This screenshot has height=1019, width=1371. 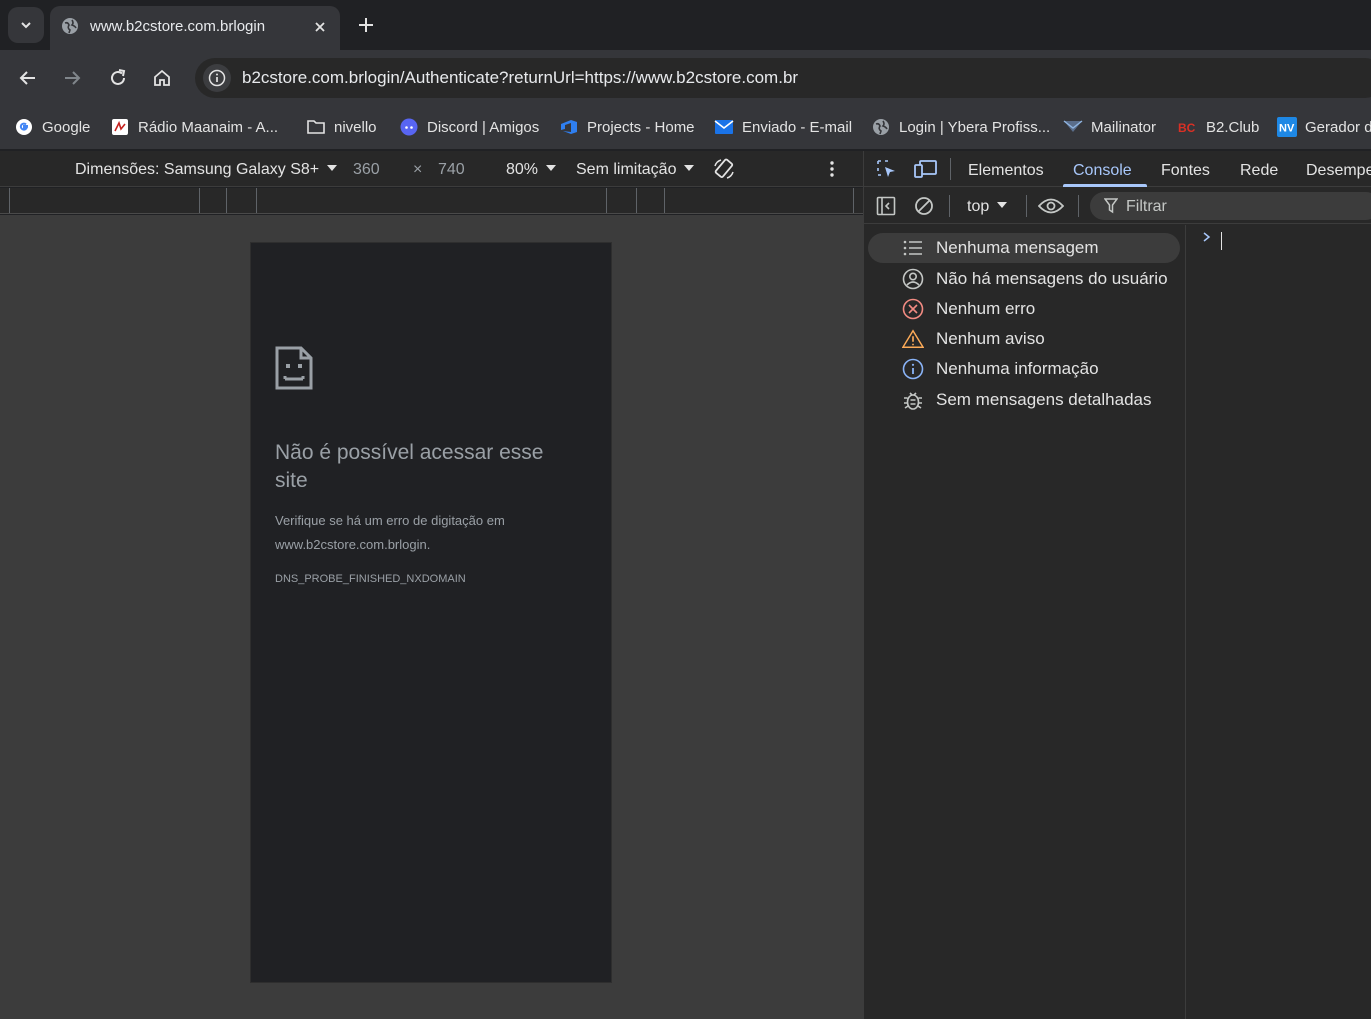 I want to click on bookmark-label: Gerador d, so click(x=1338, y=127).